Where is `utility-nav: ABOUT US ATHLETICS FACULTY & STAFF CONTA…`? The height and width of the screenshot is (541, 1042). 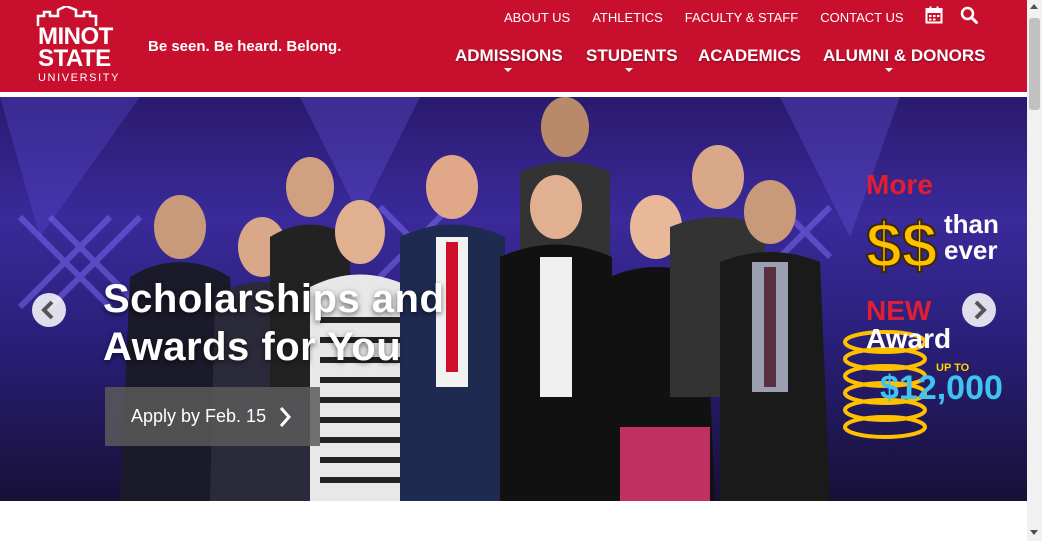
utility-nav: ABOUT US ATHLETICS FACULTY & STAFF CONTA… is located at coordinates (715, 17).